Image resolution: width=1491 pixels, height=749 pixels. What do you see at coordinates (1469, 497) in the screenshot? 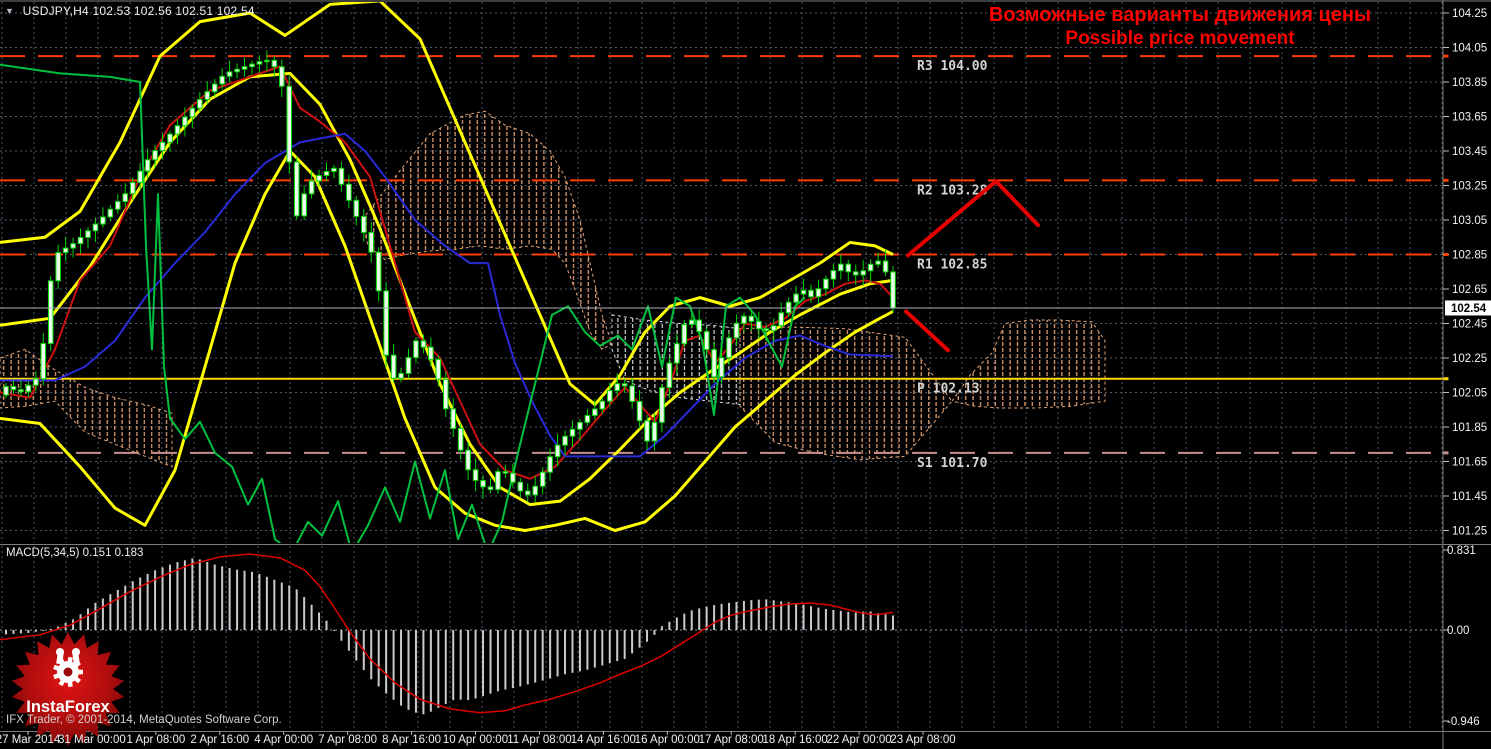
I see `price-tick-label: 101.45` at bounding box center [1469, 497].